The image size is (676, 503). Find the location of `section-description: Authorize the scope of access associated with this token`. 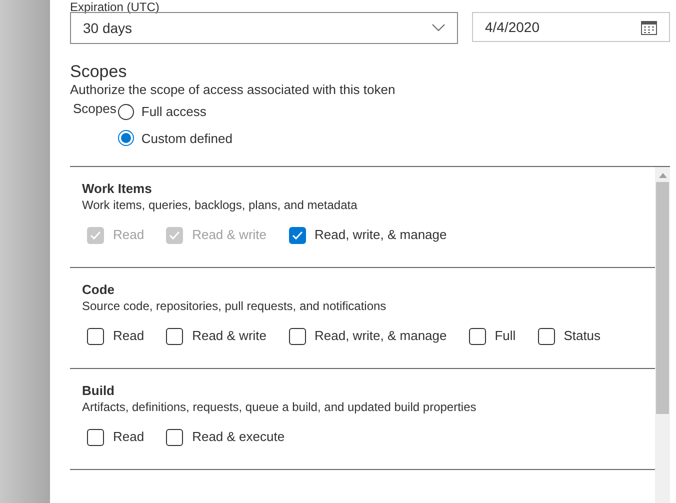

section-description: Authorize the scope of access associated with this token is located at coordinates (233, 90).